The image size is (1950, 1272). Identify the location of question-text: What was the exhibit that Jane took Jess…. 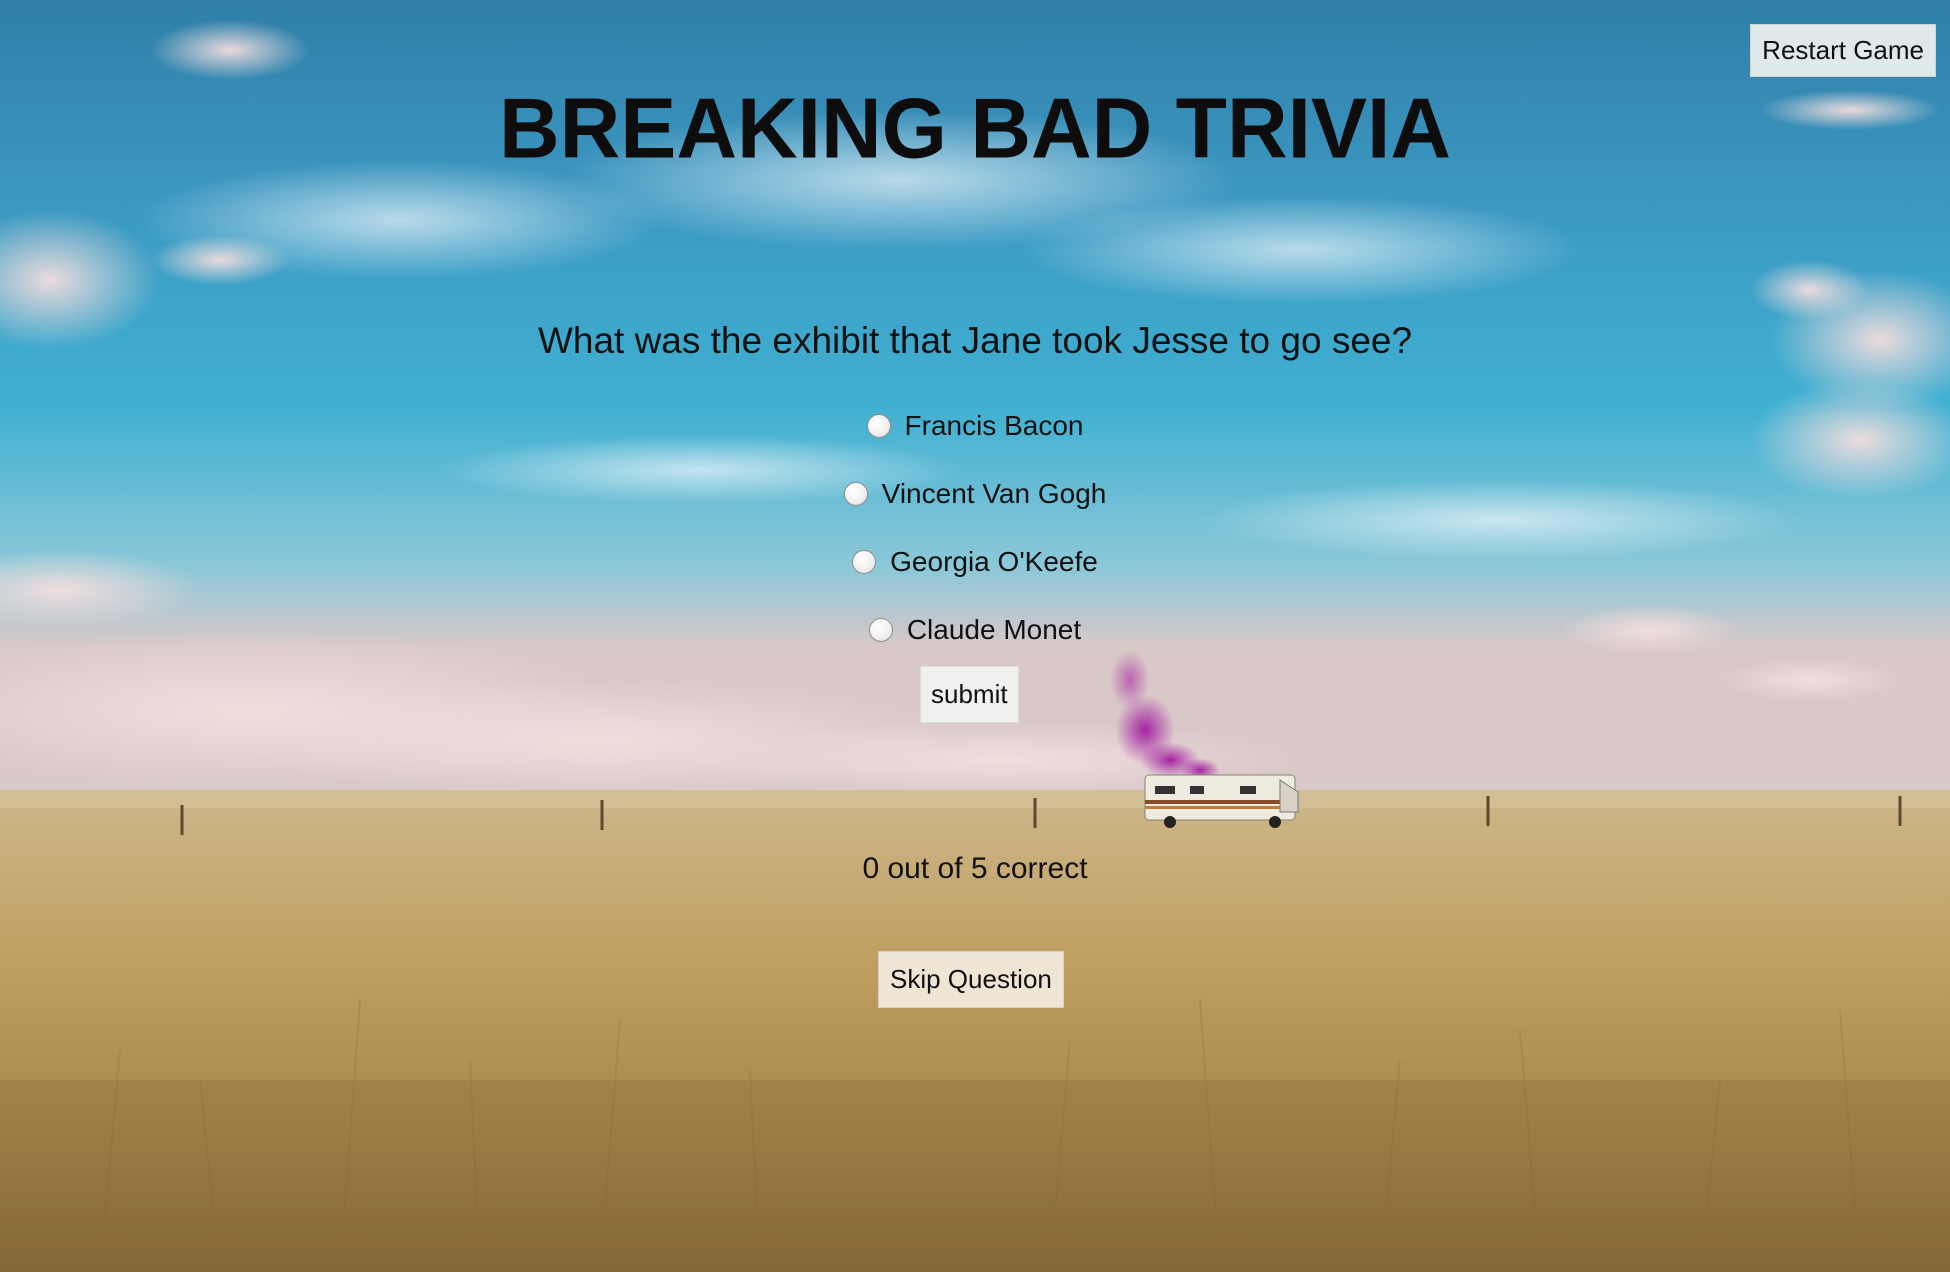
(975, 340).